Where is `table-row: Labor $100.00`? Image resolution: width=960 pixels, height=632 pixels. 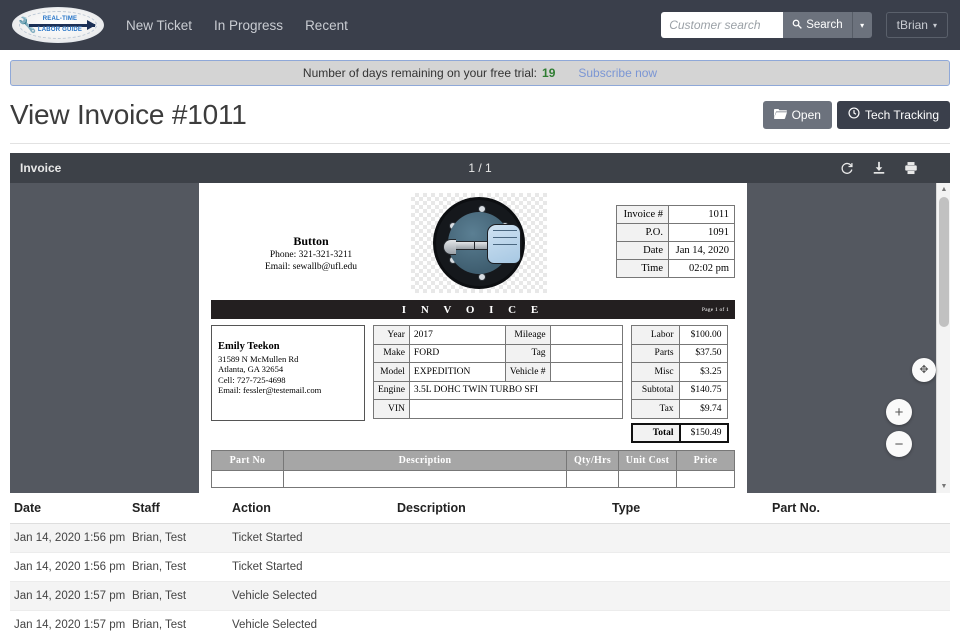 table-row: Labor $100.00 is located at coordinates (679, 335).